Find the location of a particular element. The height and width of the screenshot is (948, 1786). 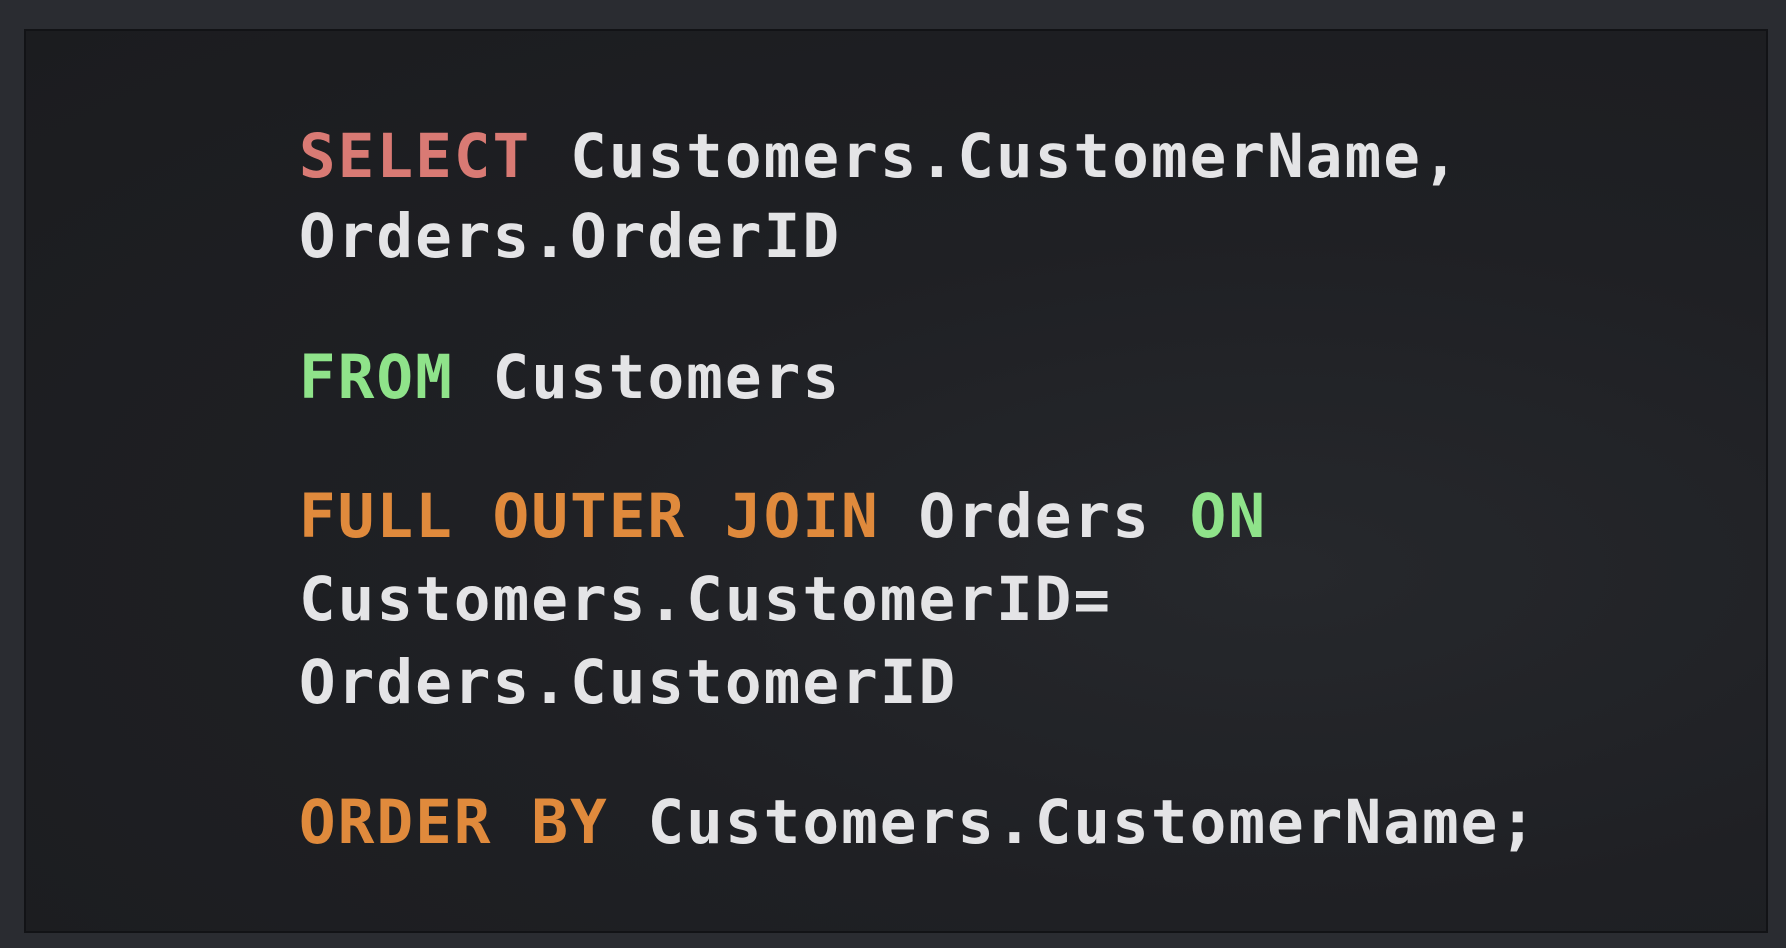

order-id-column-text: Orders.OrderID is located at coordinates (570, 236).